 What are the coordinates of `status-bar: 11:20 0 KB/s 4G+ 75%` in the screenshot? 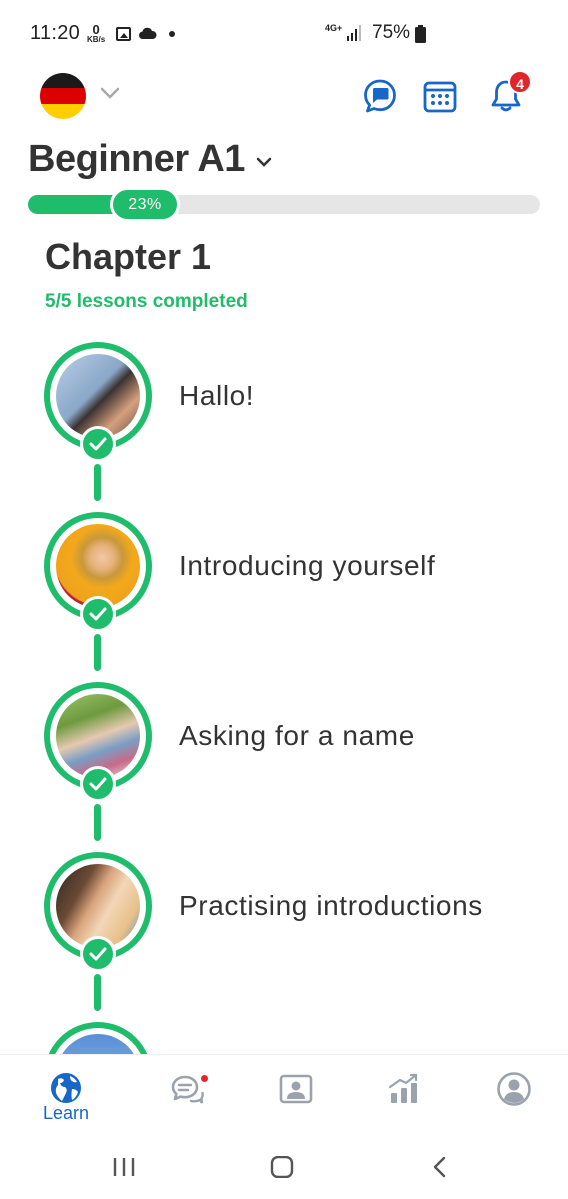 It's located at (284, 34).